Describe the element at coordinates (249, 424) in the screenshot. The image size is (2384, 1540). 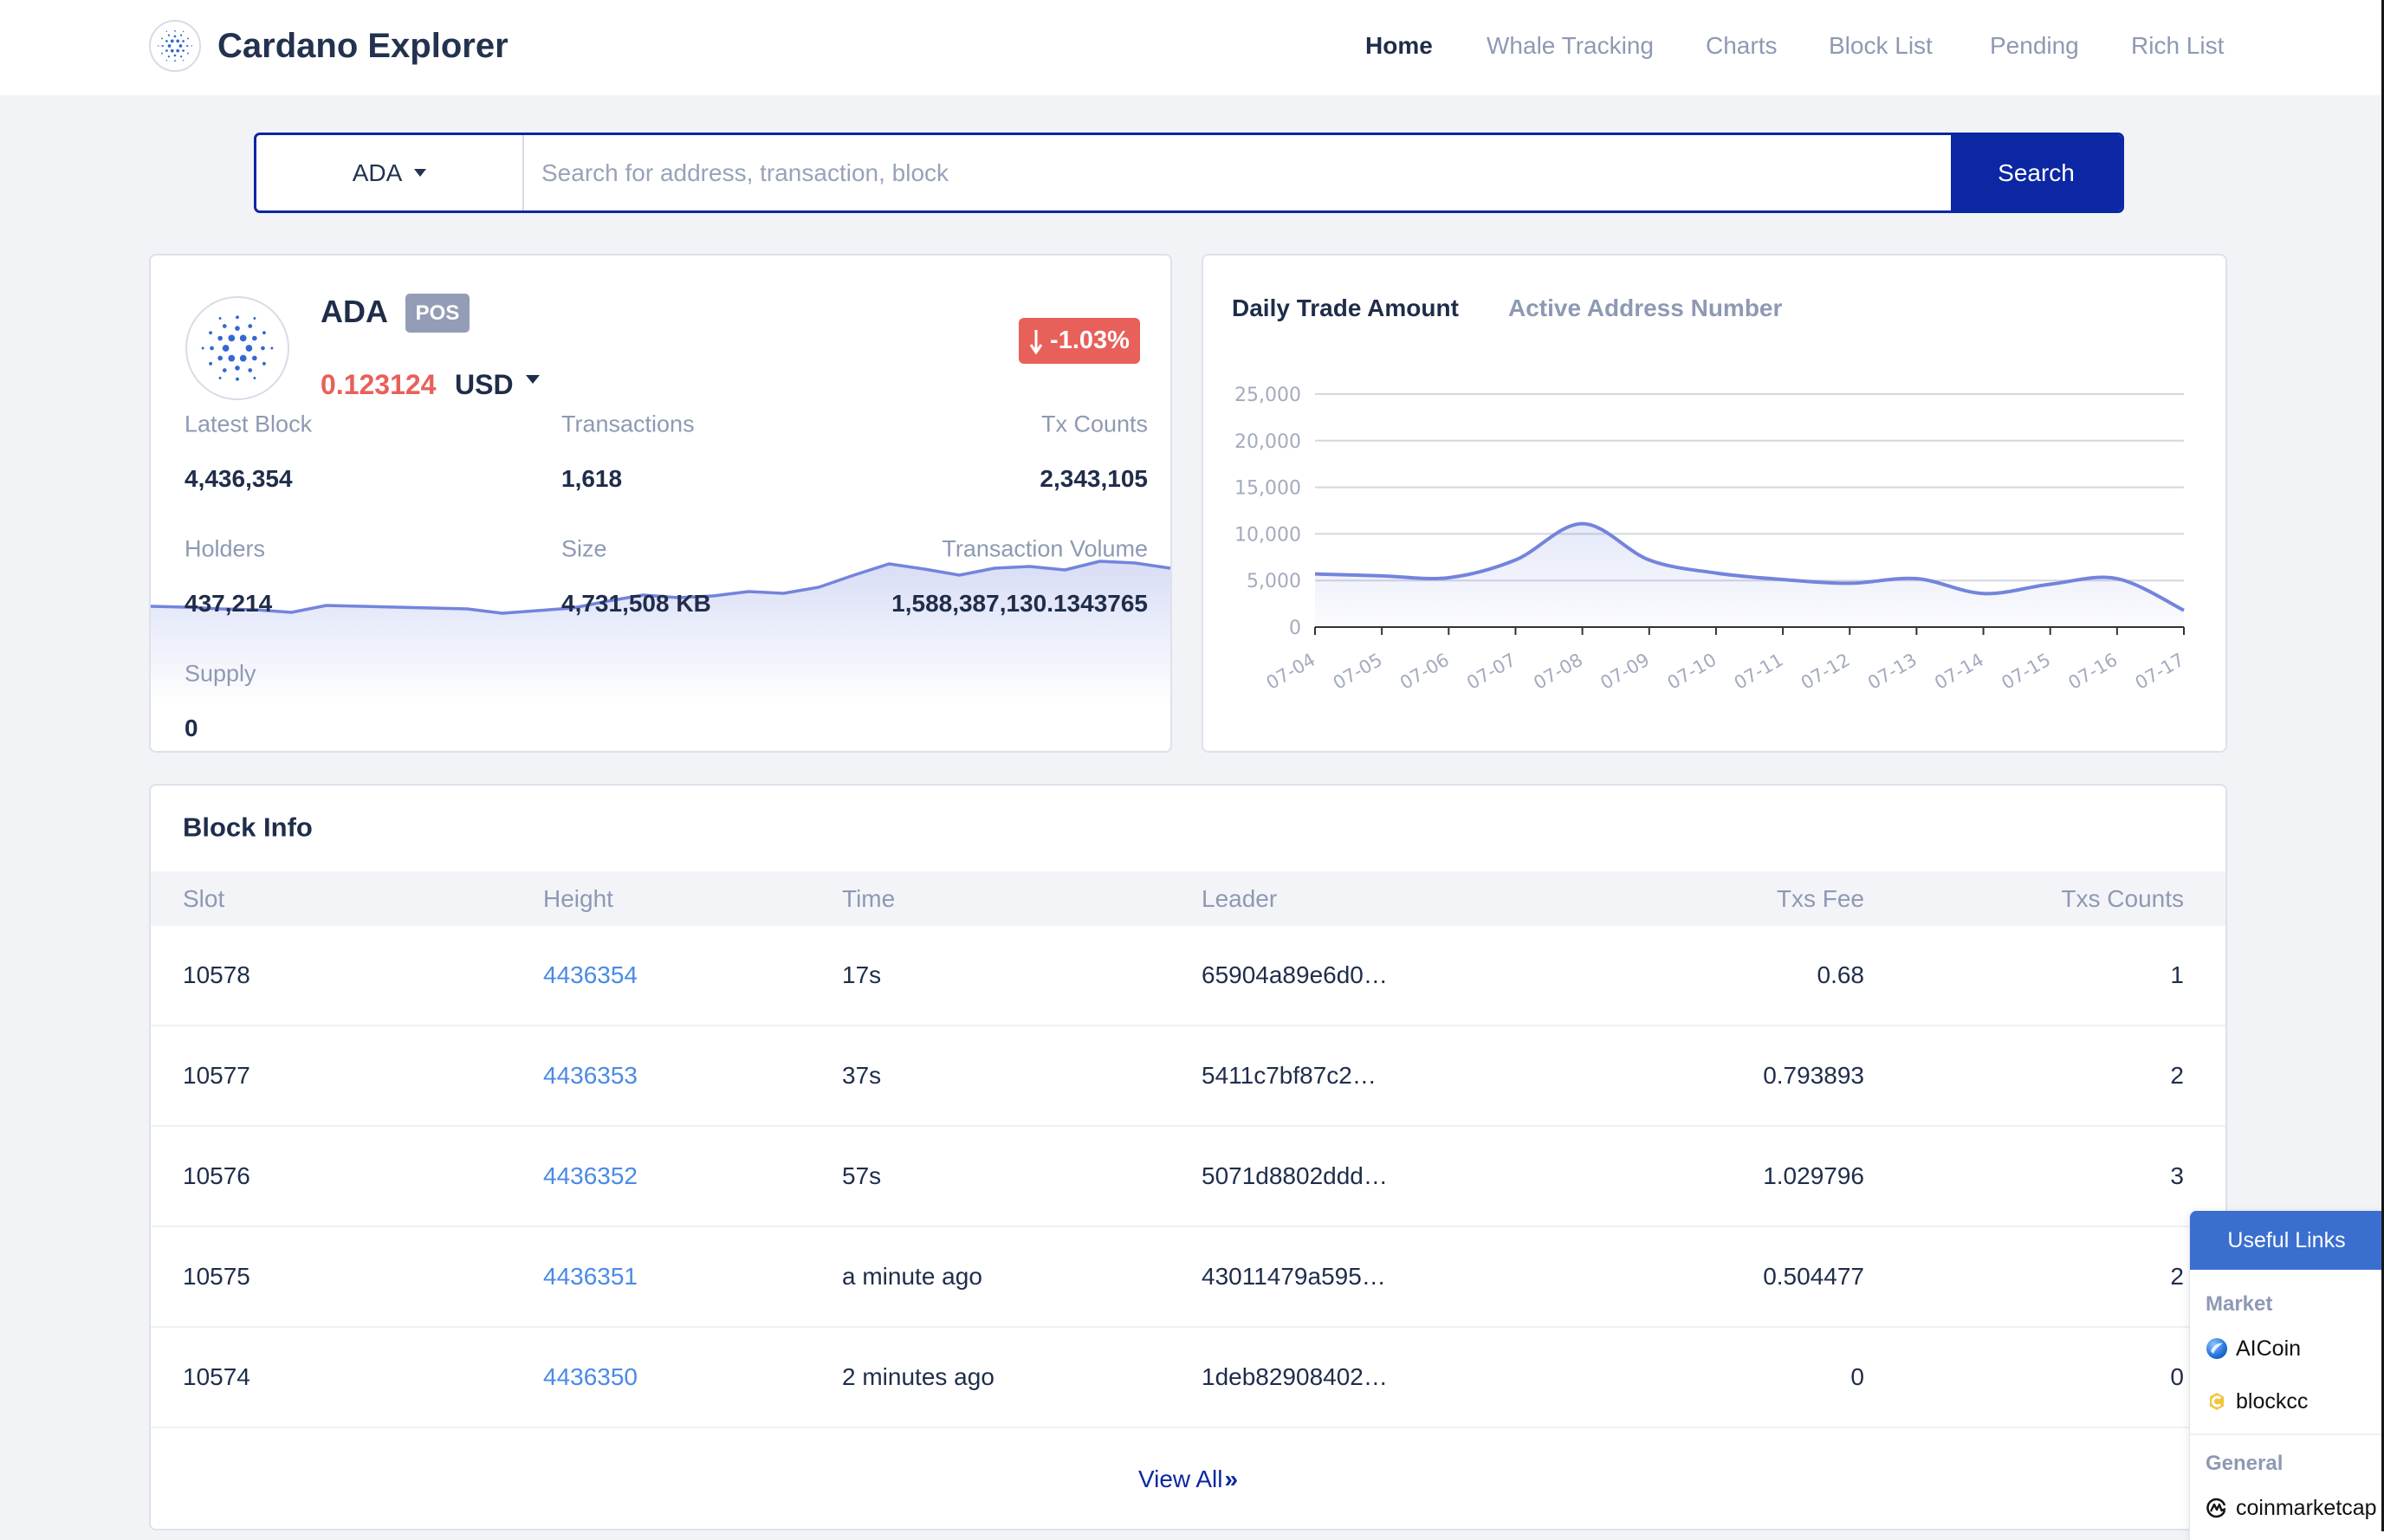
I see `stat-label-latest-block: Latest Block` at that location.